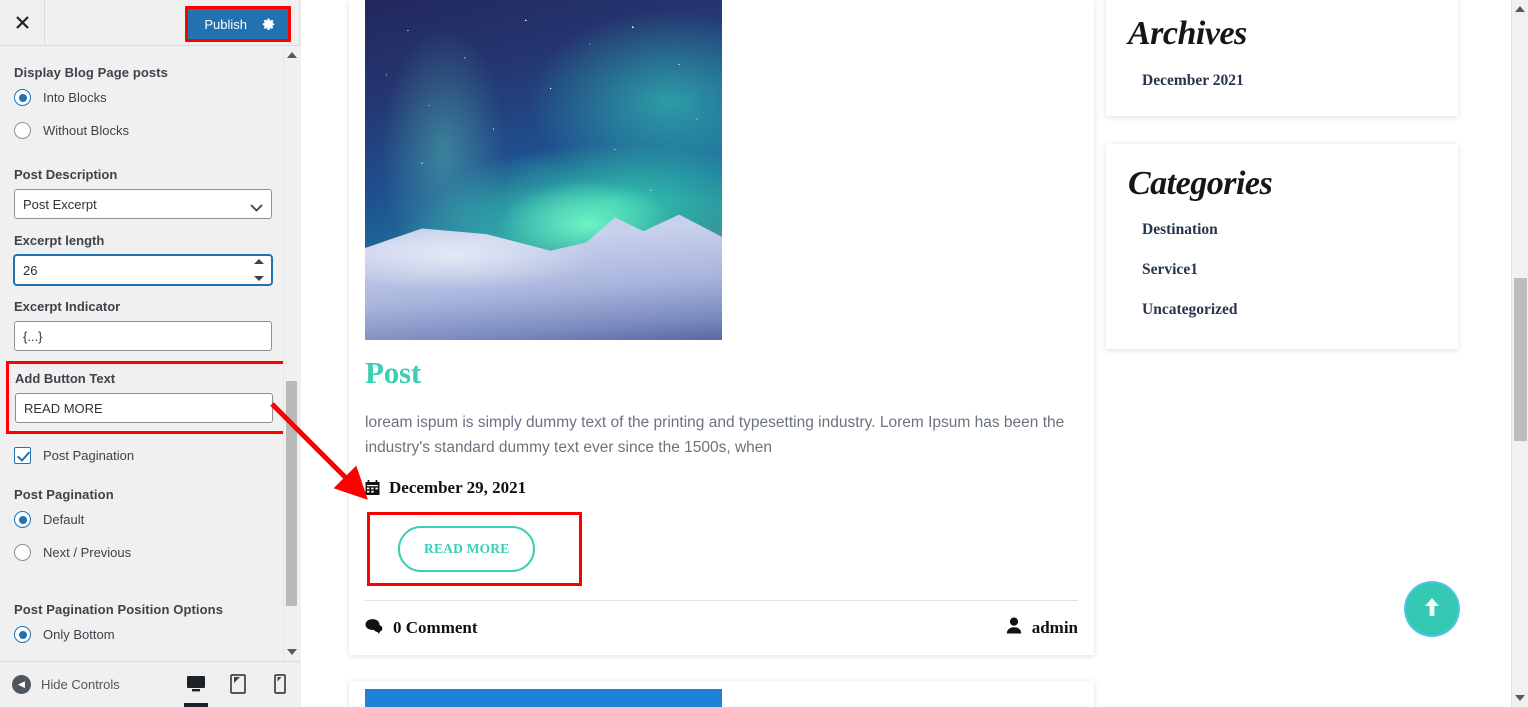  I want to click on arrow-up-icon, so click(1432, 609).